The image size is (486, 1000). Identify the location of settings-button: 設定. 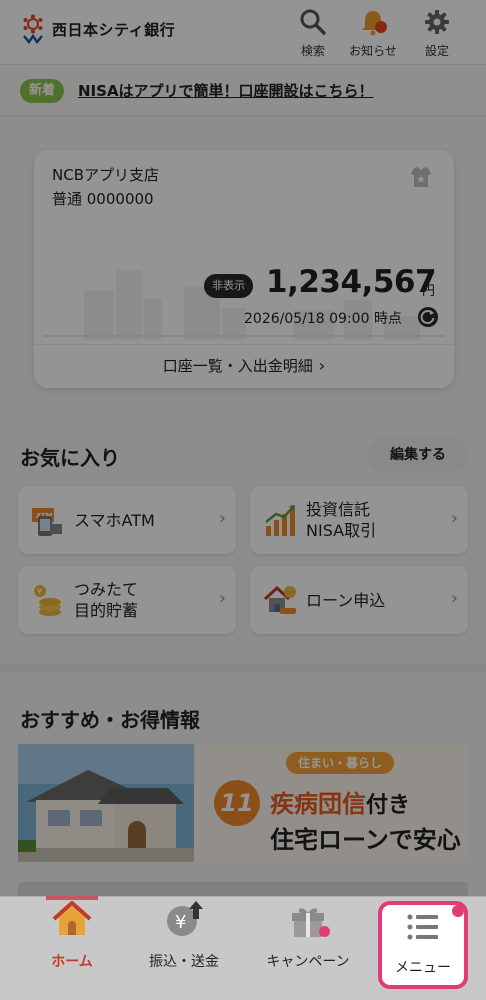
(437, 33).